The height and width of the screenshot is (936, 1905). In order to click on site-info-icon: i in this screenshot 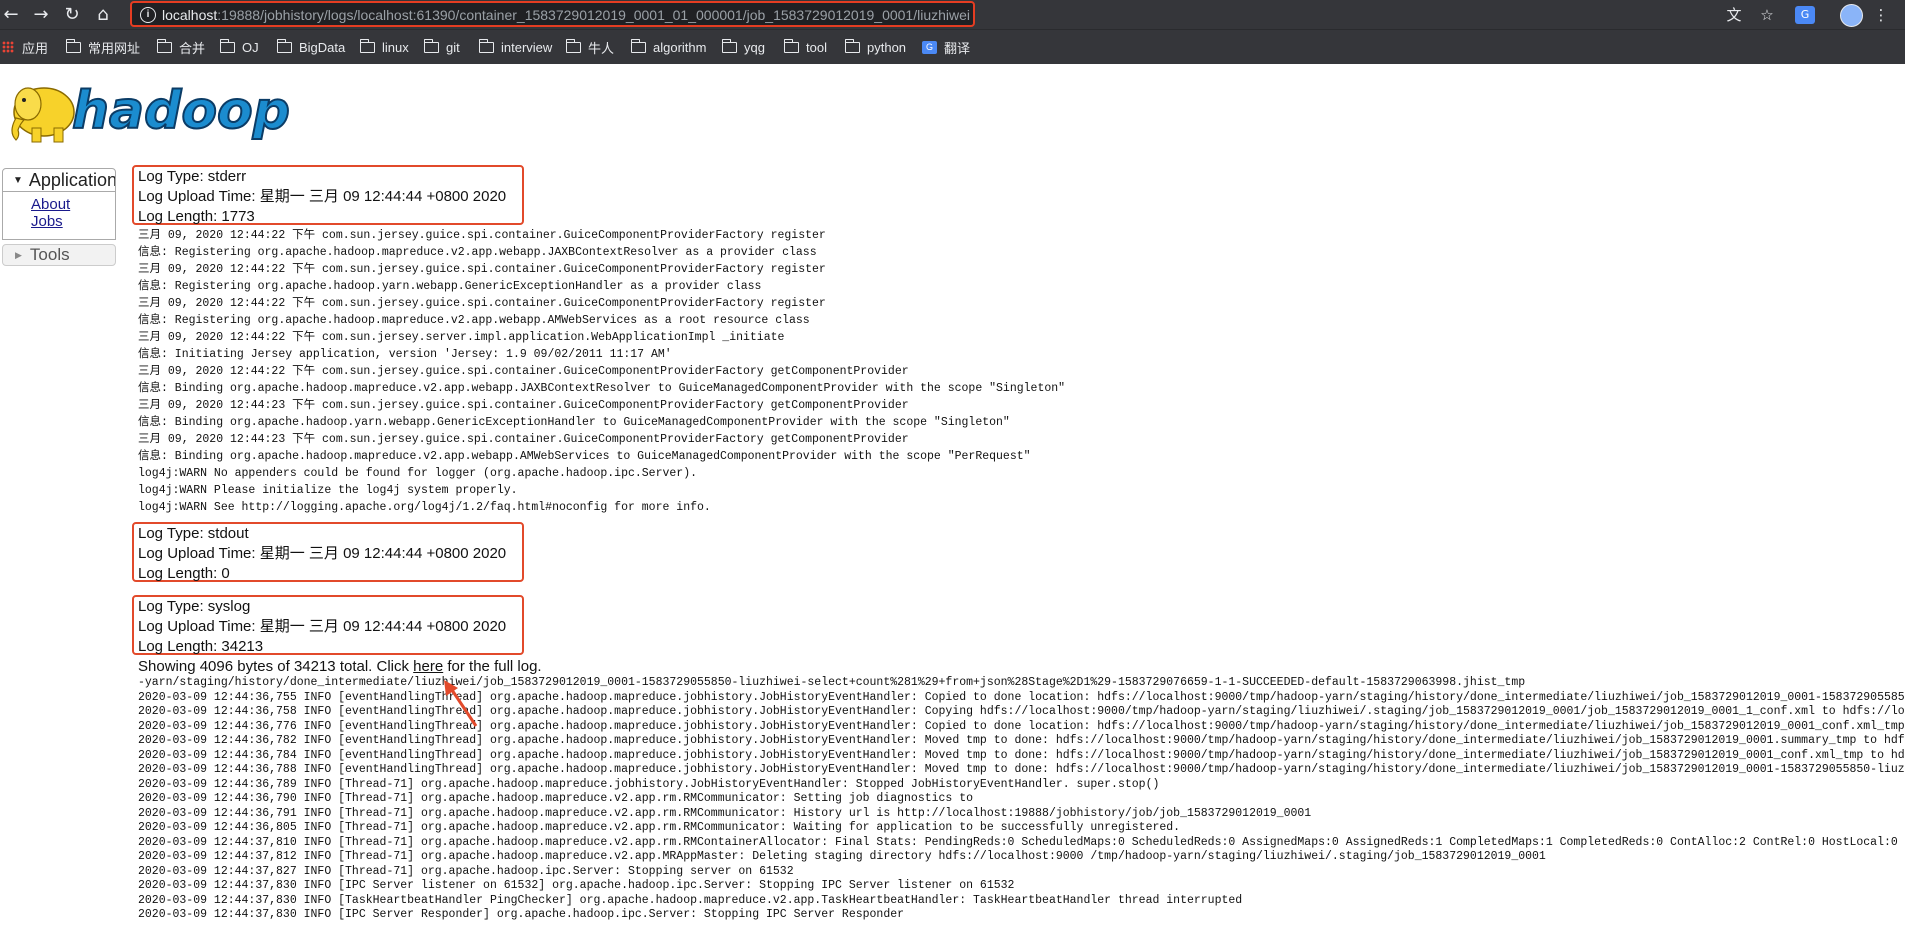, I will do `click(148, 15)`.